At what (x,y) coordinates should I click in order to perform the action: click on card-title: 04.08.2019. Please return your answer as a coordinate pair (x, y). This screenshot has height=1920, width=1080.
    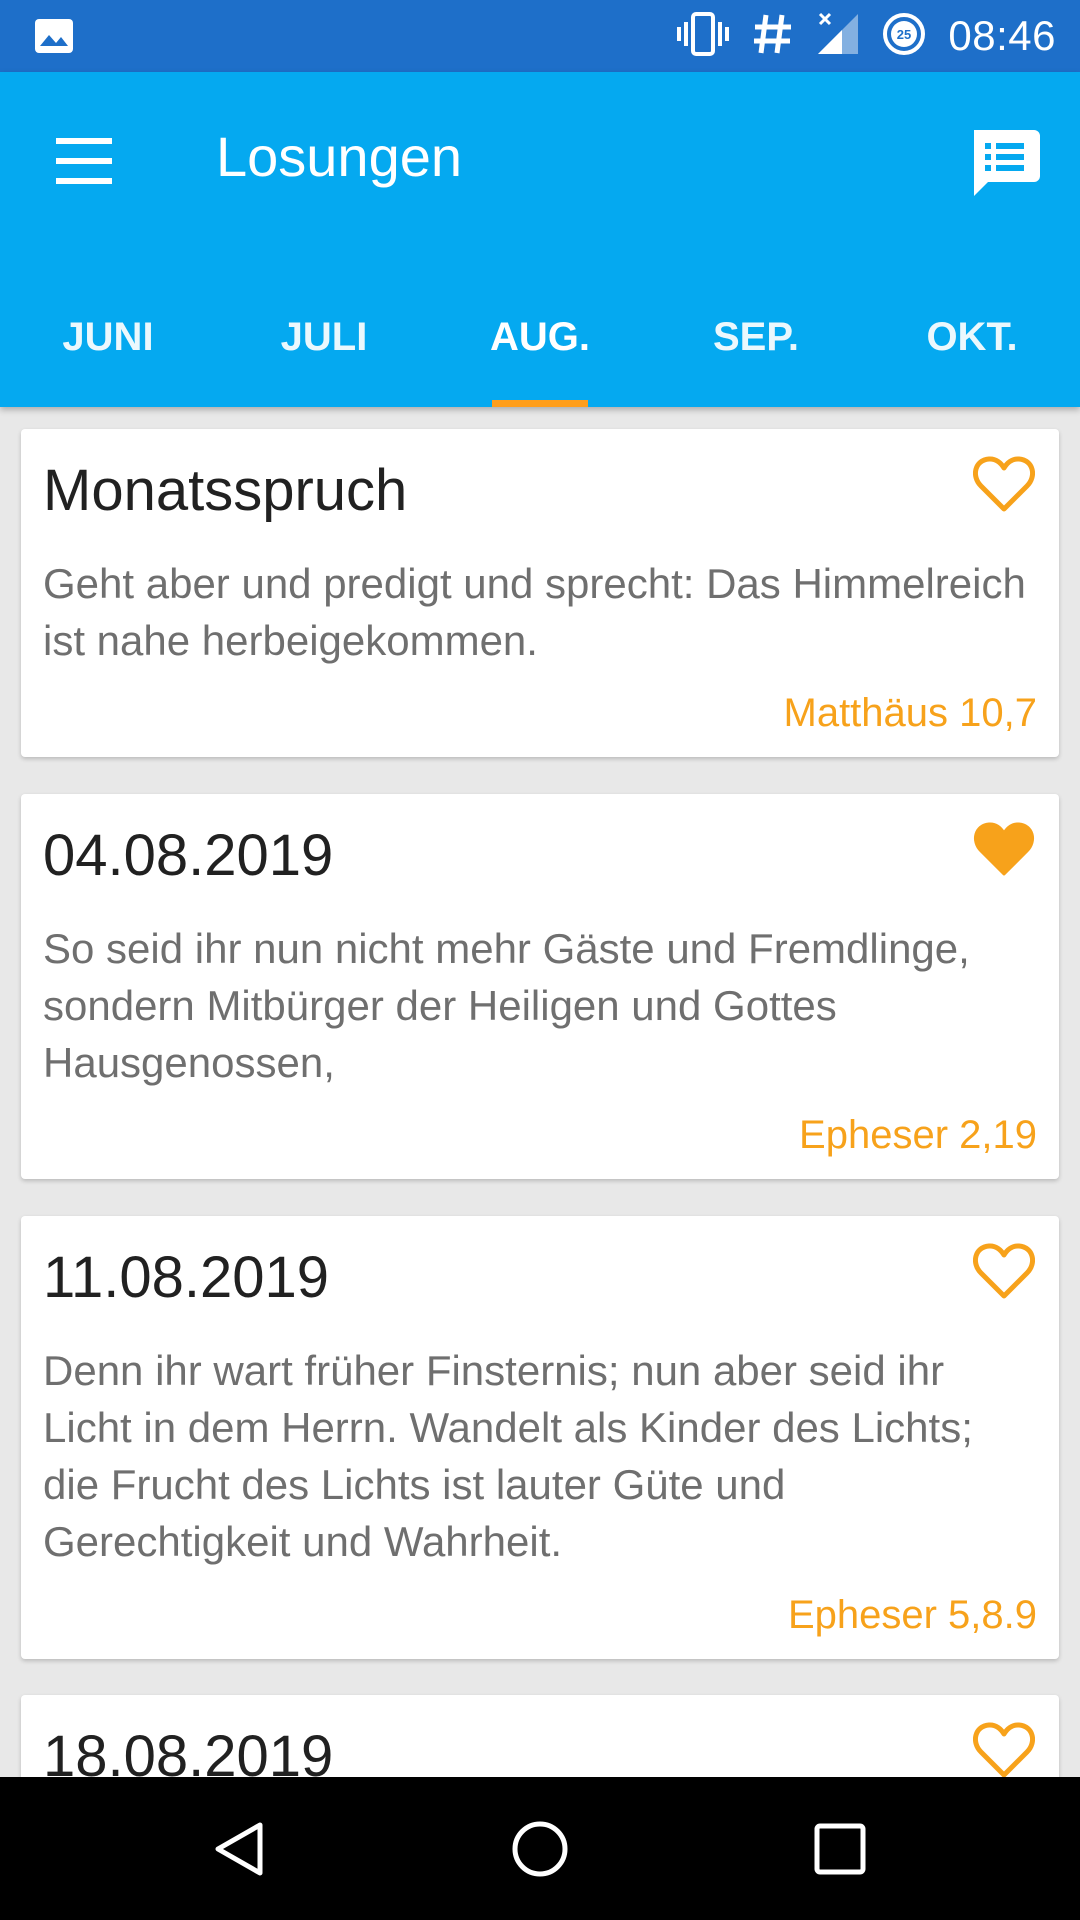
    Looking at the image, I should click on (188, 855).